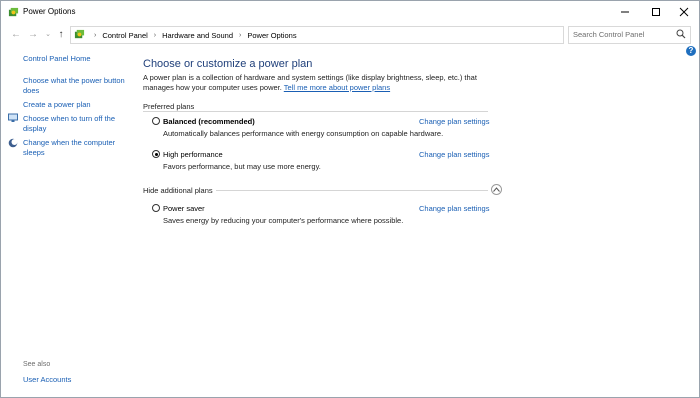 The width and height of the screenshot is (700, 398). What do you see at coordinates (73, 148) in the screenshot?
I see `computer-sleeps-link: Change when the computer sleeps` at bounding box center [73, 148].